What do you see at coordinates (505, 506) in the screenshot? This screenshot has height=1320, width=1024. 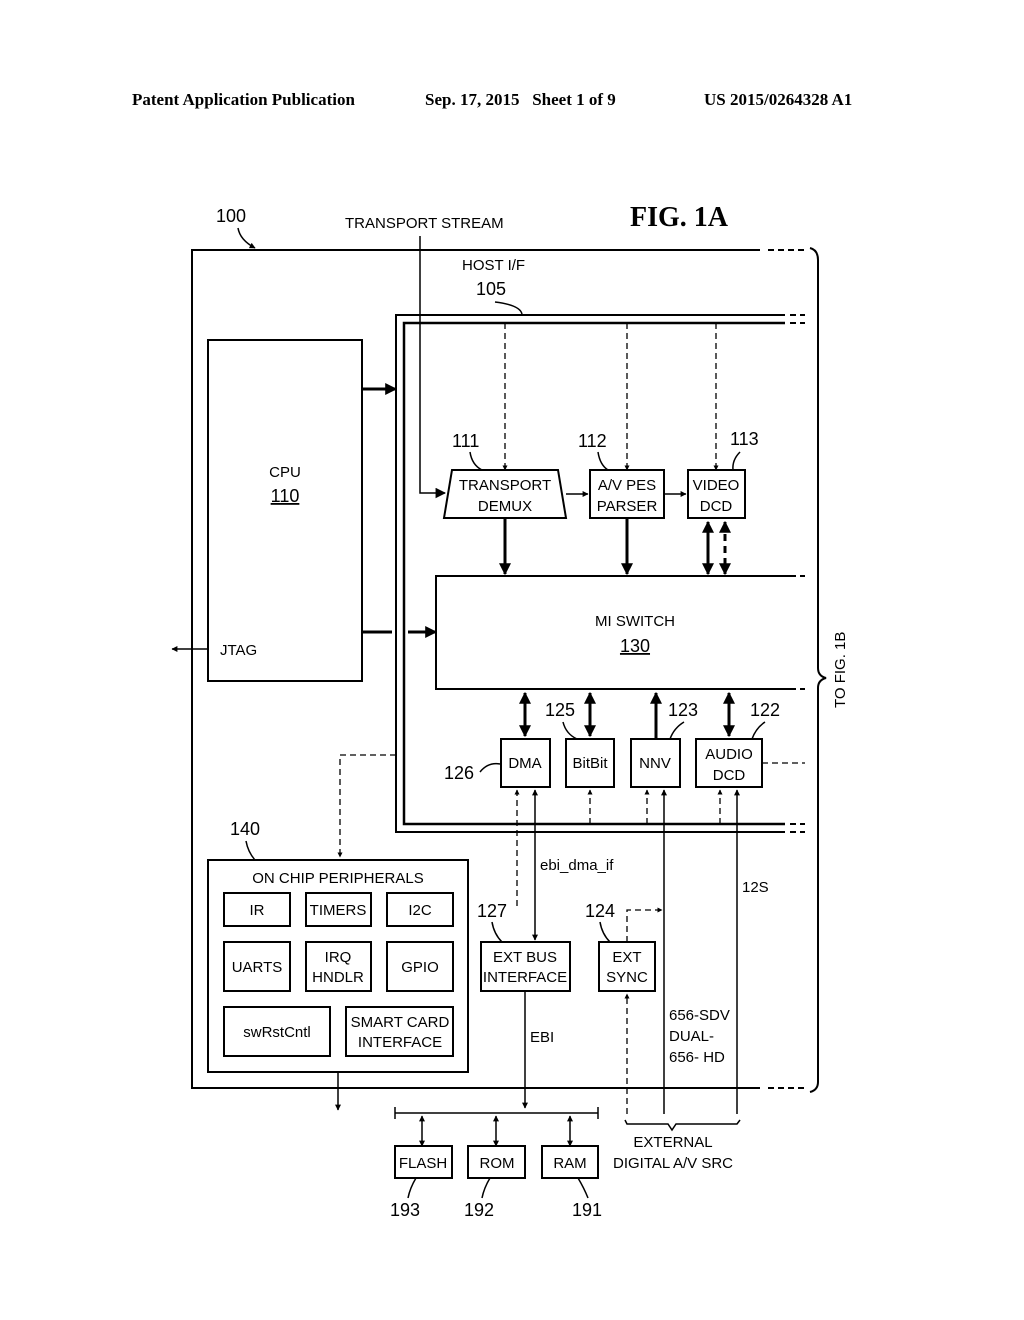 I see `transport-demux-line2: DEMUX` at bounding box center [505, 506].